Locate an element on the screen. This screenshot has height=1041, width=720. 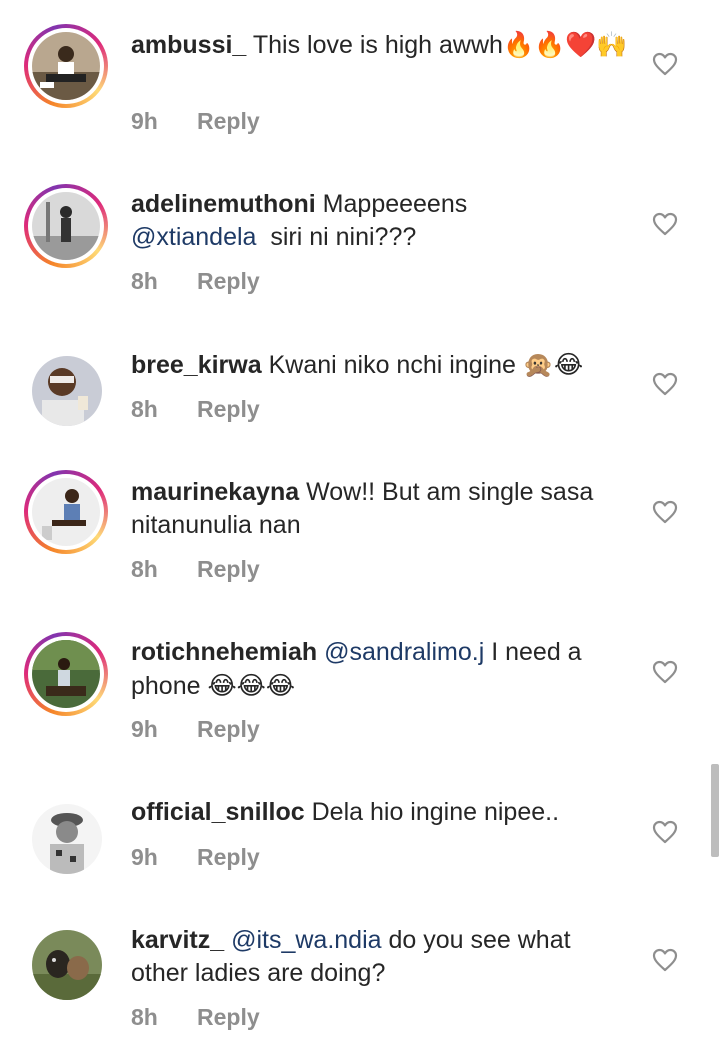
comment-body: Dela hio ingine nipee.. is located at coordinates (432, 812).